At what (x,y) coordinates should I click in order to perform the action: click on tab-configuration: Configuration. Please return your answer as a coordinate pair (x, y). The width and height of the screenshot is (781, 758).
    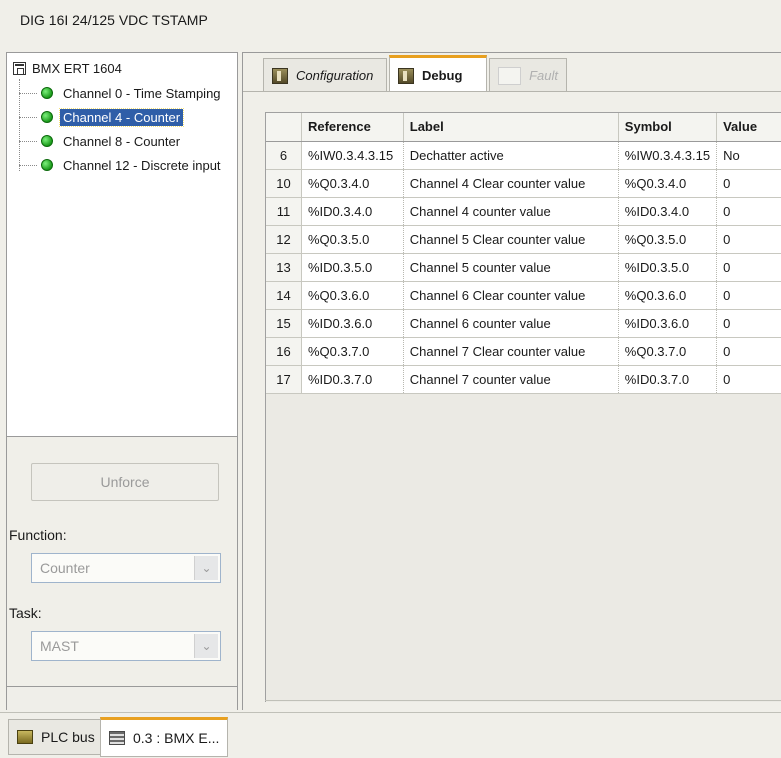
    Looking at the image, I should click on (325, 75).